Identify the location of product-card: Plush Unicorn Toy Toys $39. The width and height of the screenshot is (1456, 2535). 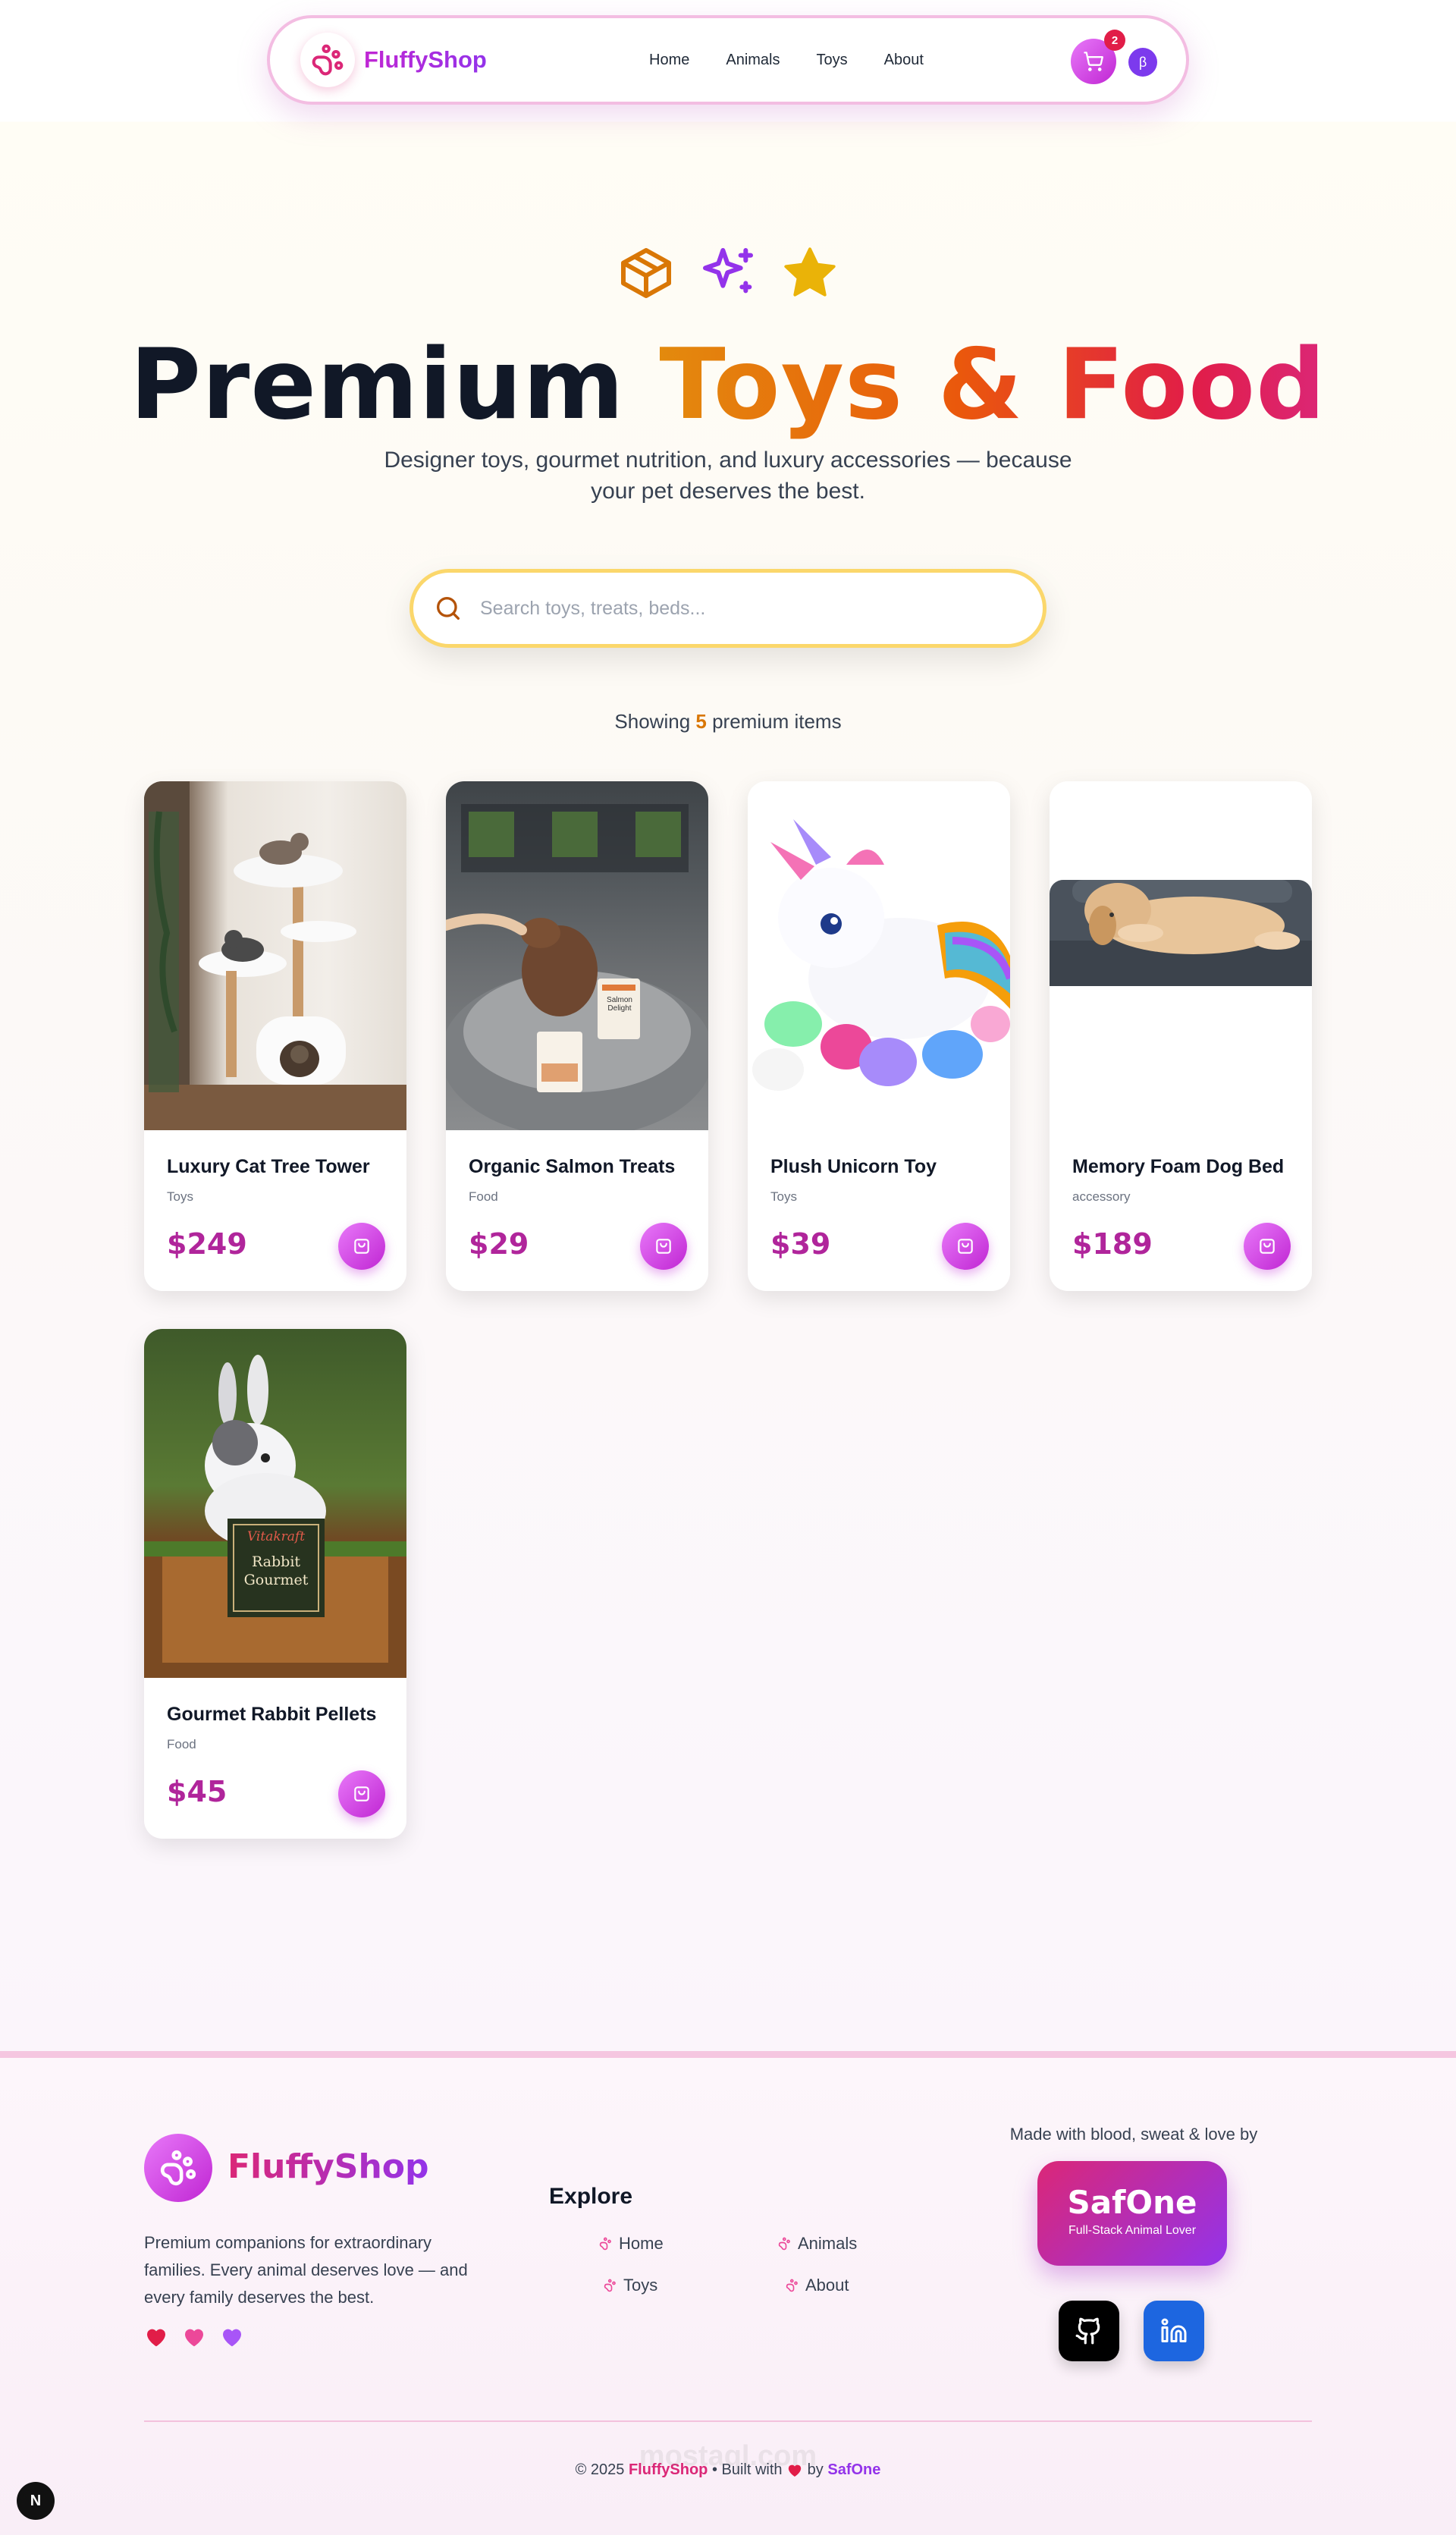
(879, 1036).